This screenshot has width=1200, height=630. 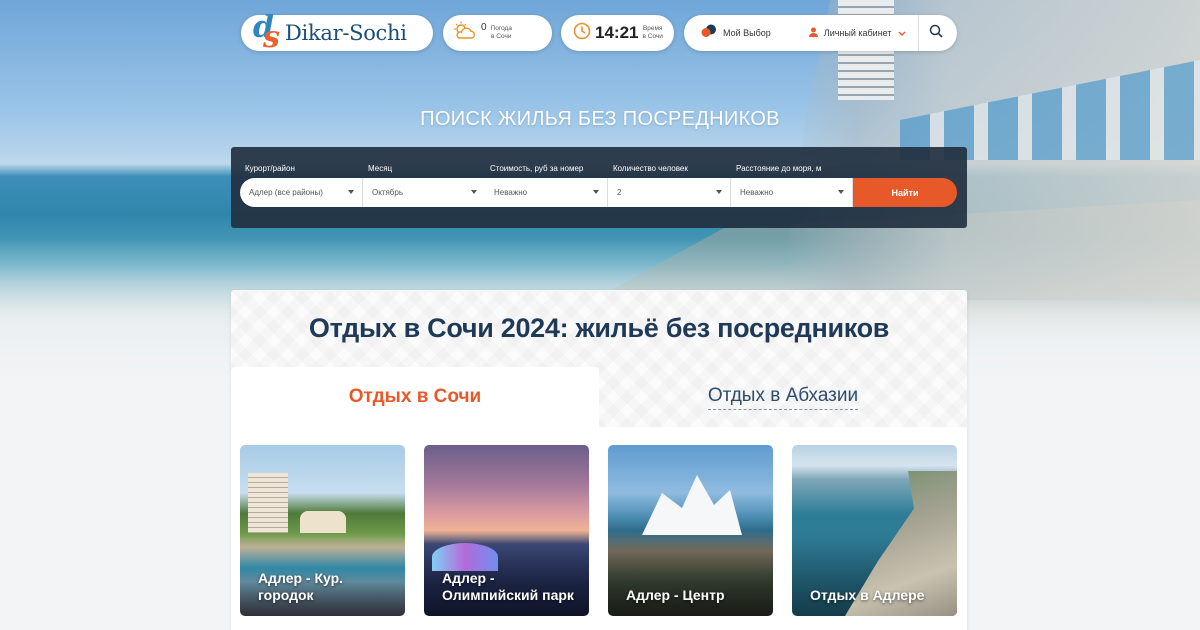 I want to click on field-distance: Расстояние до моря, м Неважно, so click(x=787, y=187).